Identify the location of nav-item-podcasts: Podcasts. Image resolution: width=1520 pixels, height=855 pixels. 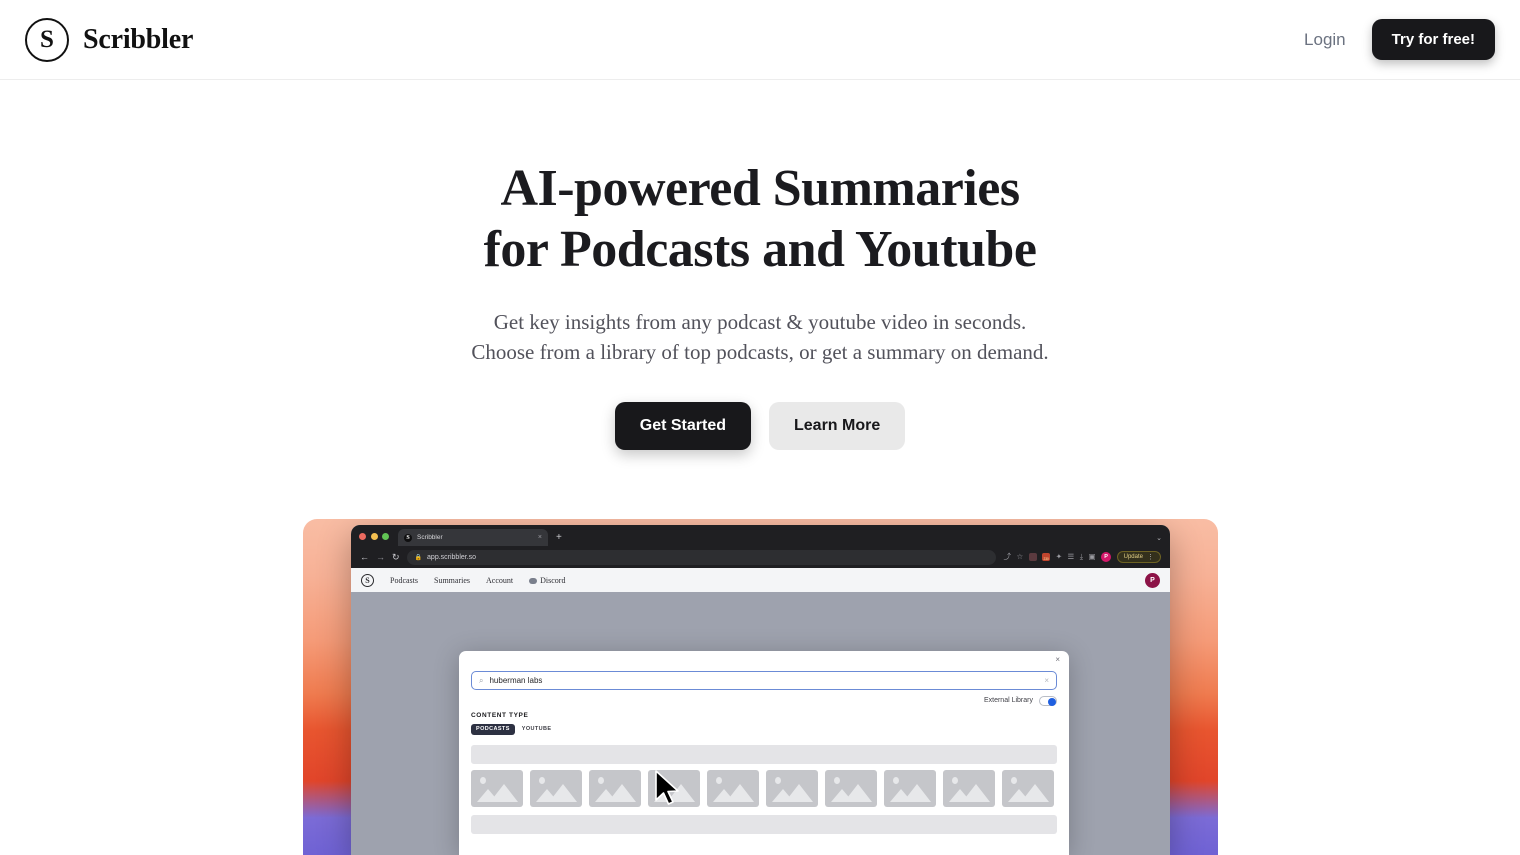
(404, 580).